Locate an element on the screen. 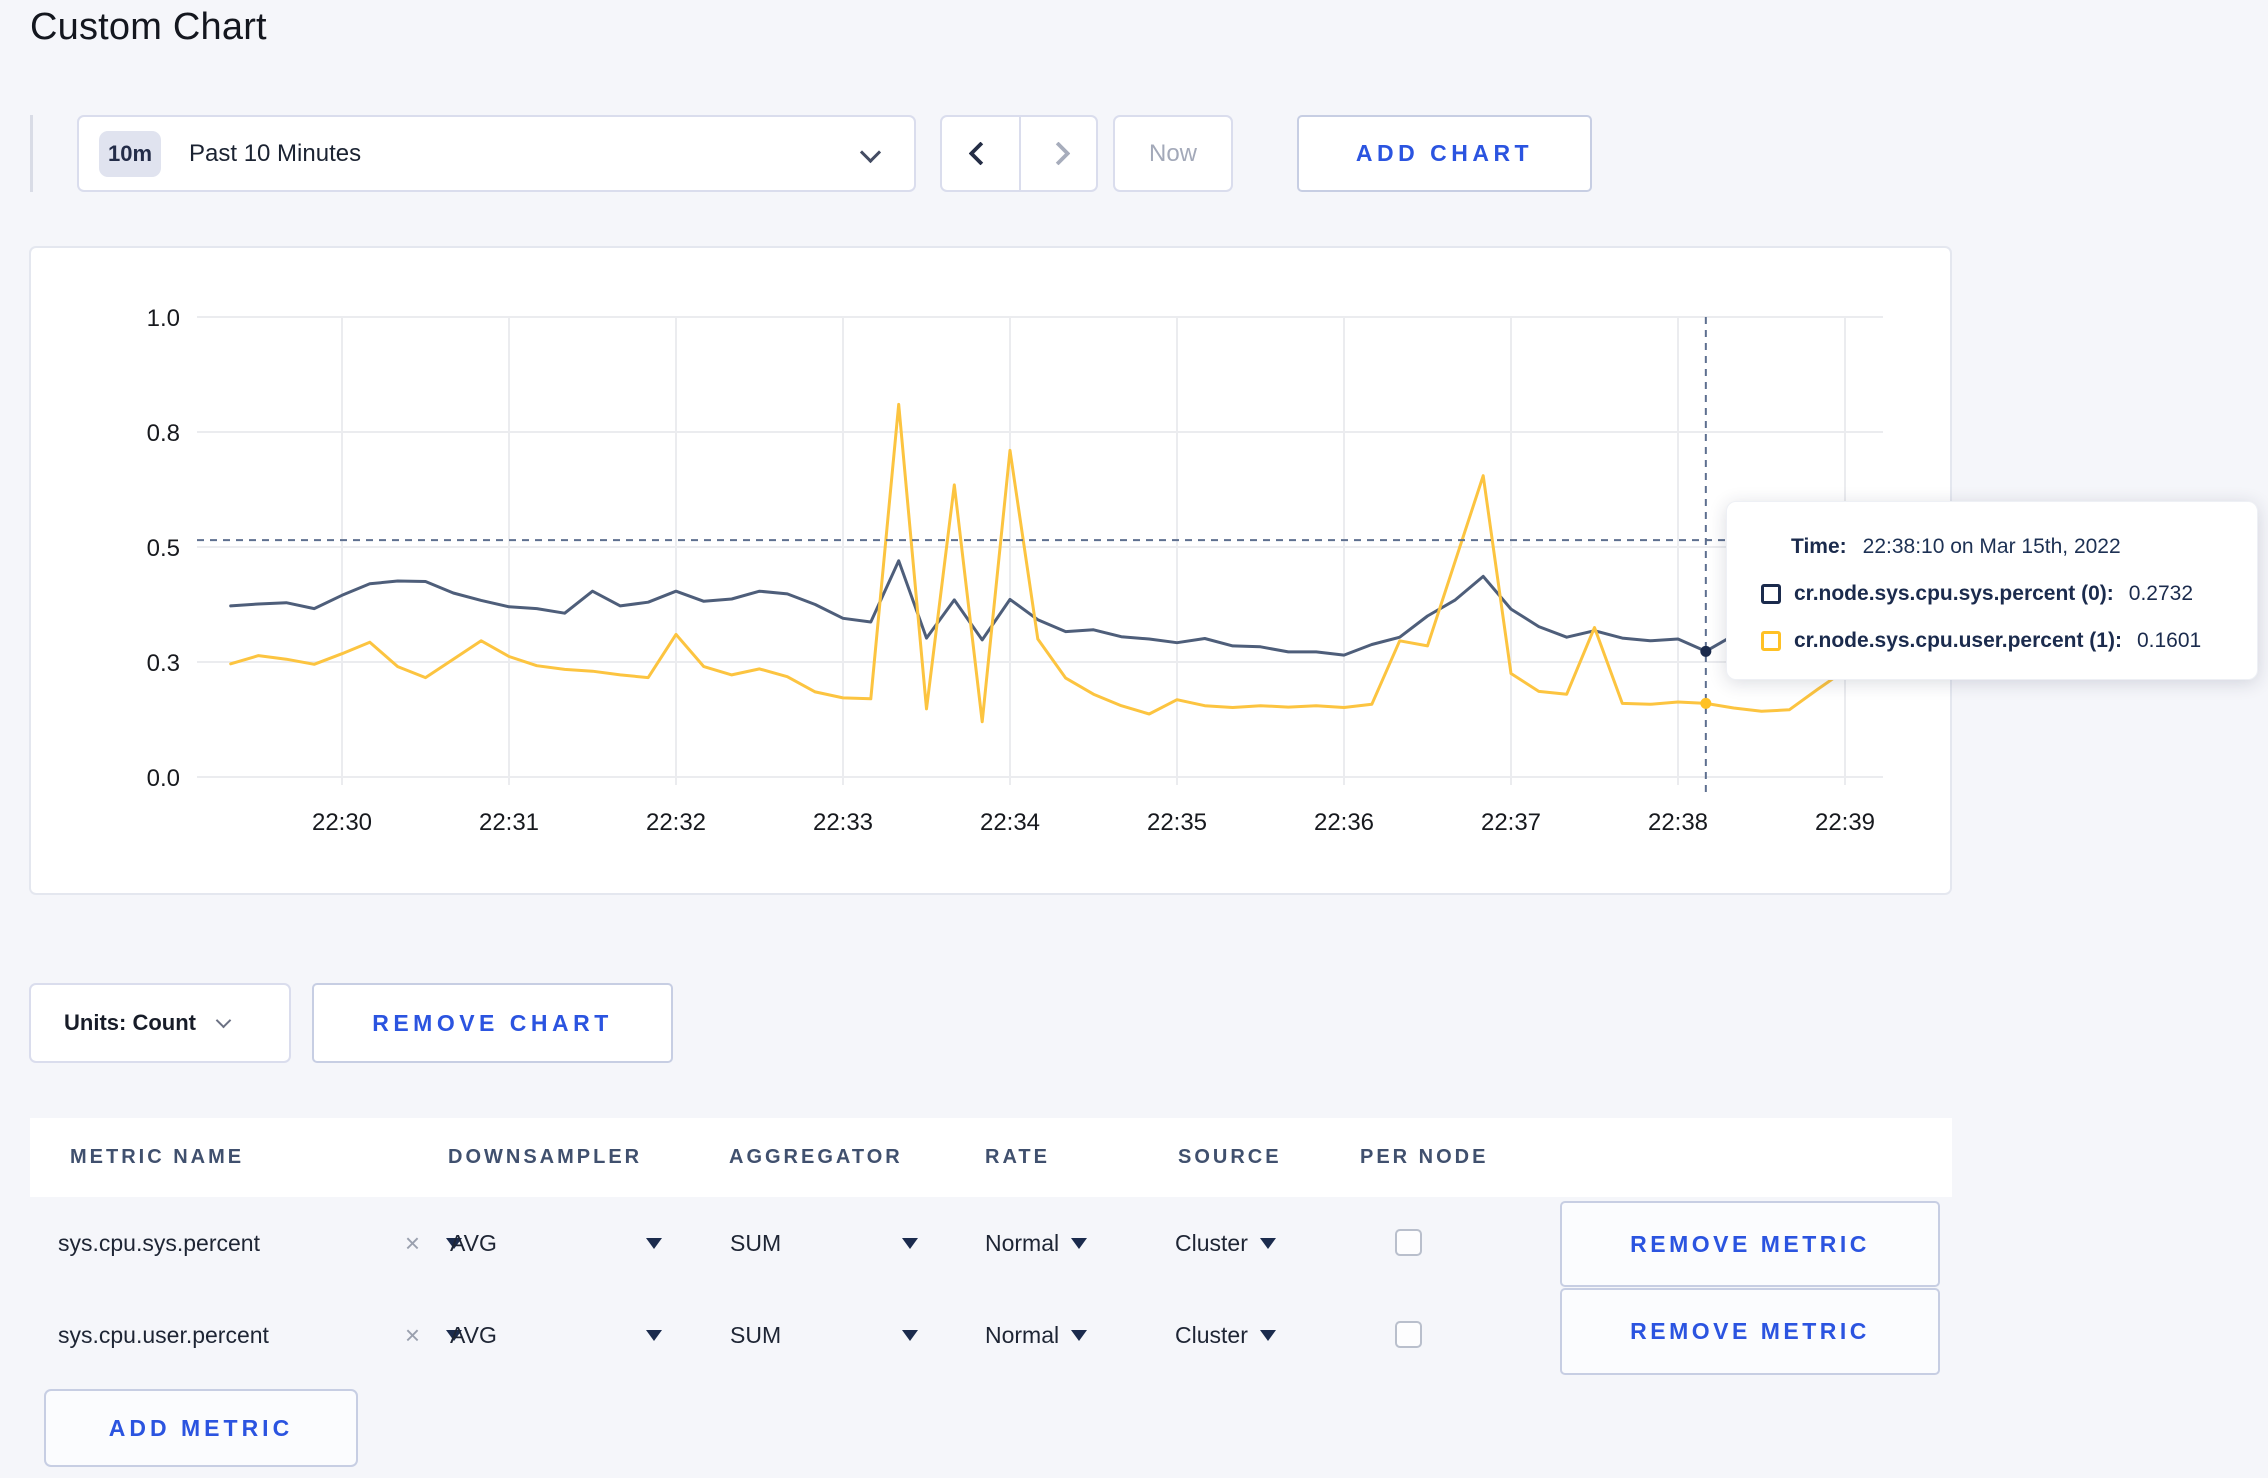  time-range-badge: 10m is located at coordinates (130, 153).